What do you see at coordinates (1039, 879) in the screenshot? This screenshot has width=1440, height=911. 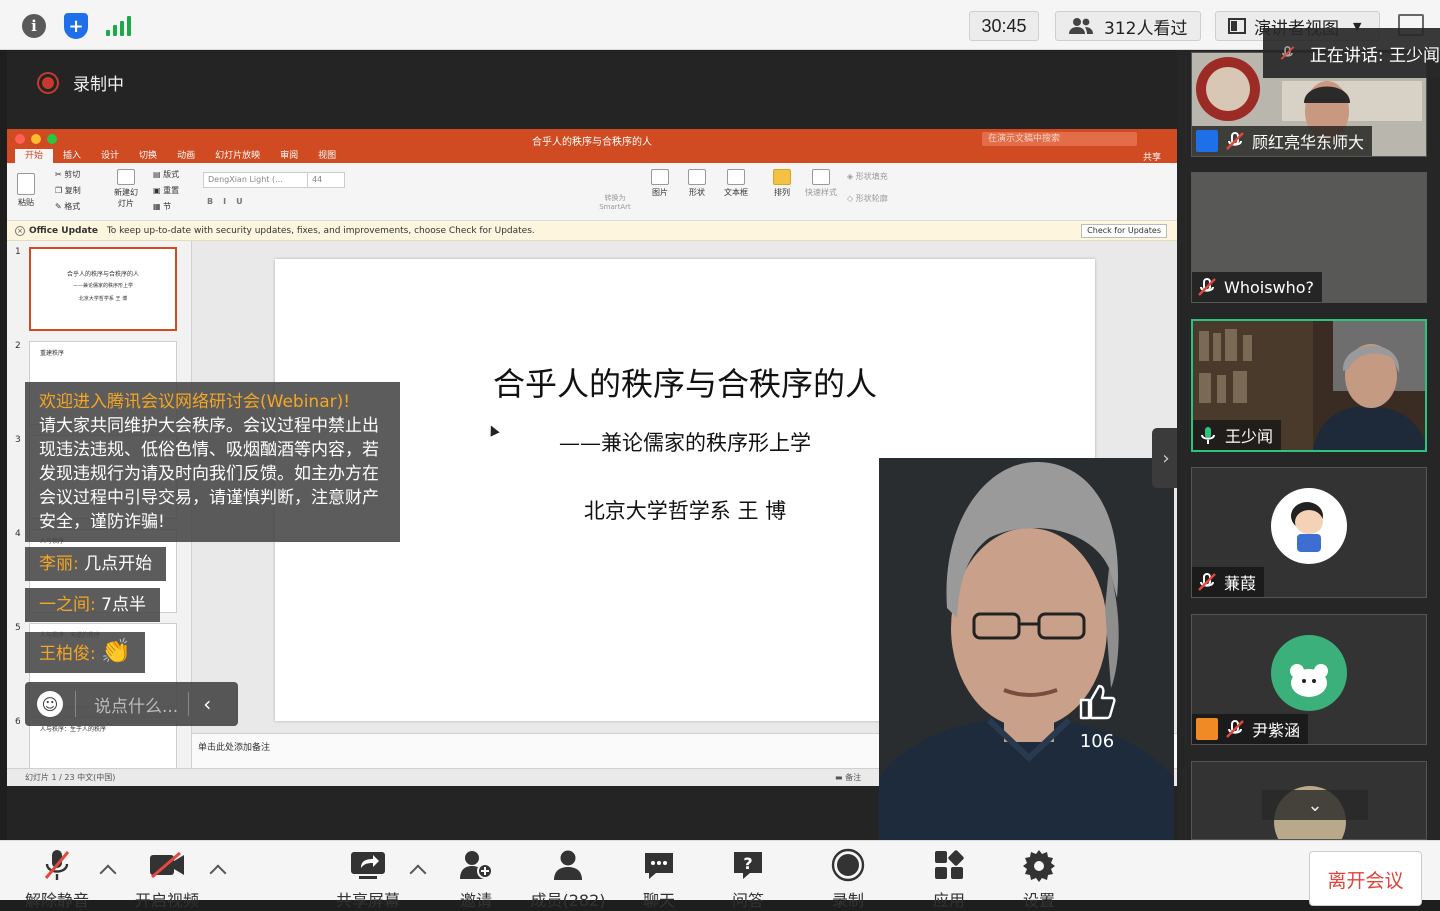 I see `settings-button: 设置` at bounding box center [1039, 879].